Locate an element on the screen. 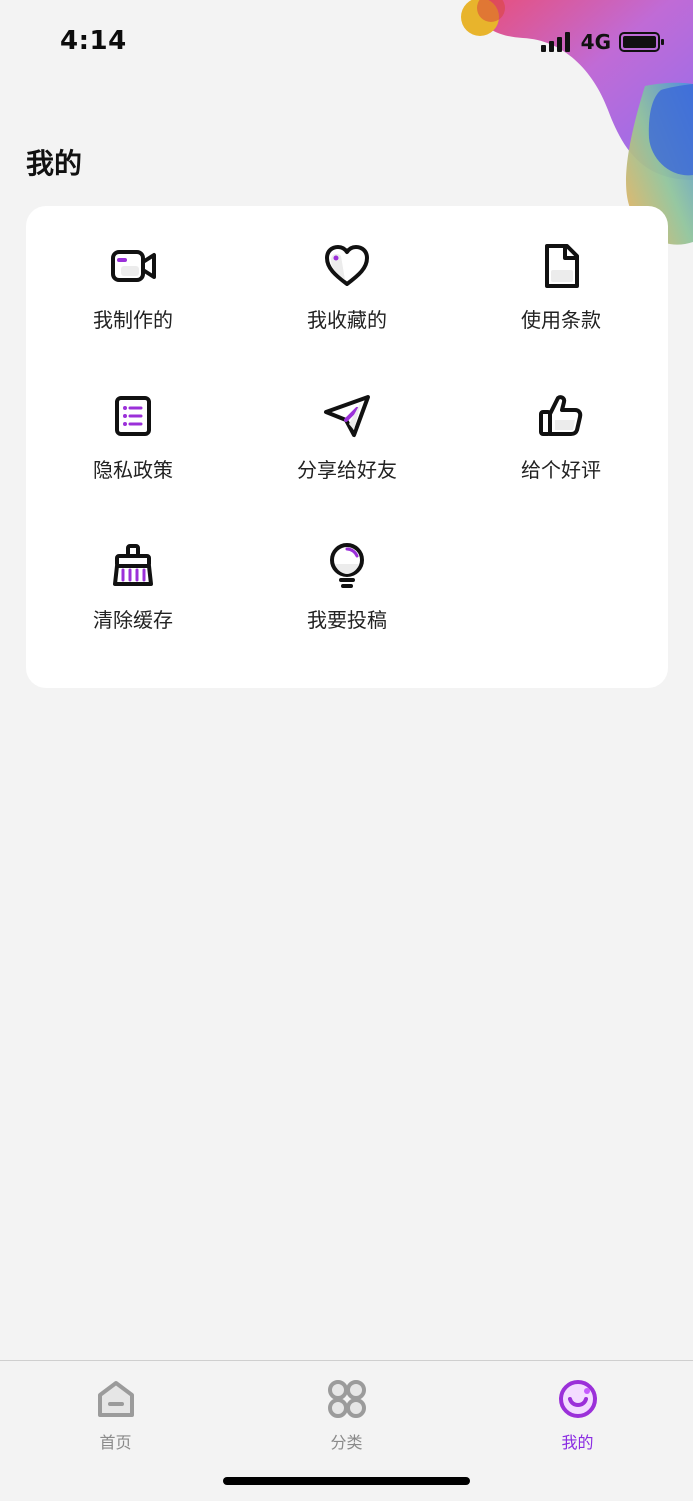  tab-profile: 我的 is located at coordinates (577, 1411).